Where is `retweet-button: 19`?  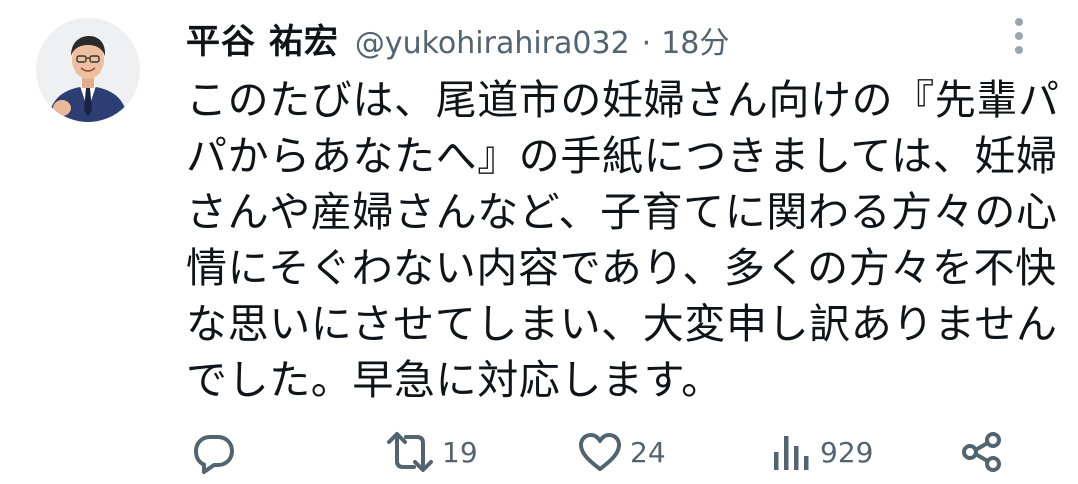
retweet-button: 19 is located at coordinates (431, 452).